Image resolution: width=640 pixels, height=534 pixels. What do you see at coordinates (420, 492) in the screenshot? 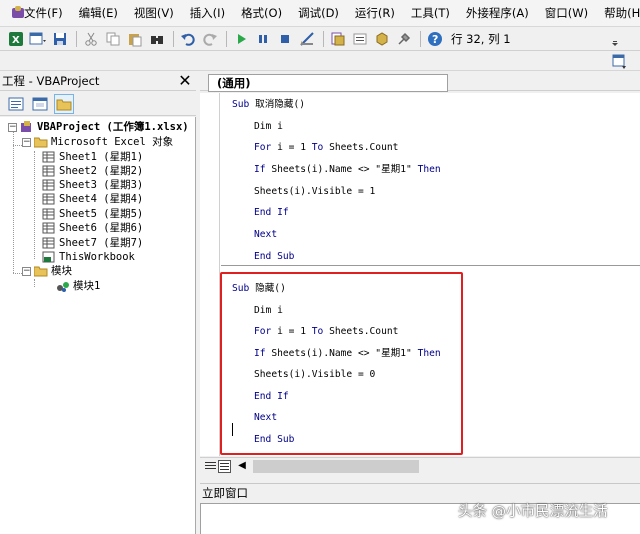
I see `immediate-window-title: 立即窗口` at bounding box center [420, 492].